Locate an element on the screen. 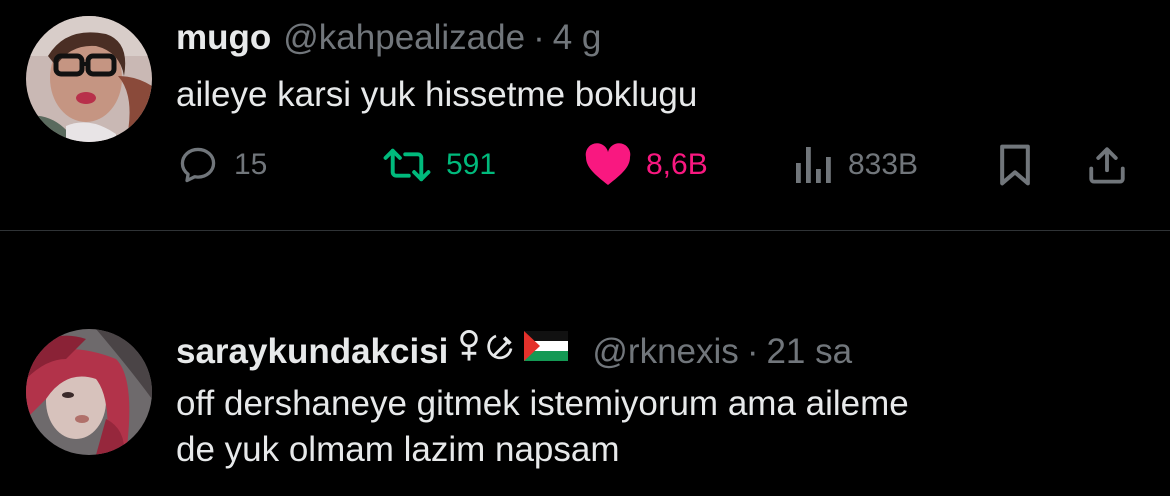  action-bar: 15 591 8,6B 833B is located at coordinates (657, 165).